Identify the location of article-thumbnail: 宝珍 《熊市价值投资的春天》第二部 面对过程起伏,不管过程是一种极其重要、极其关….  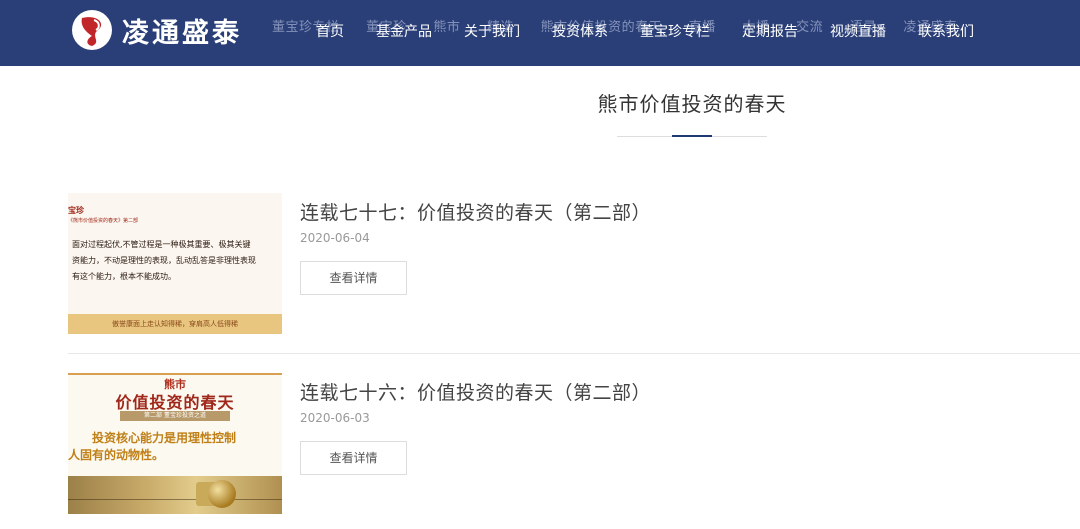
(175, 263).